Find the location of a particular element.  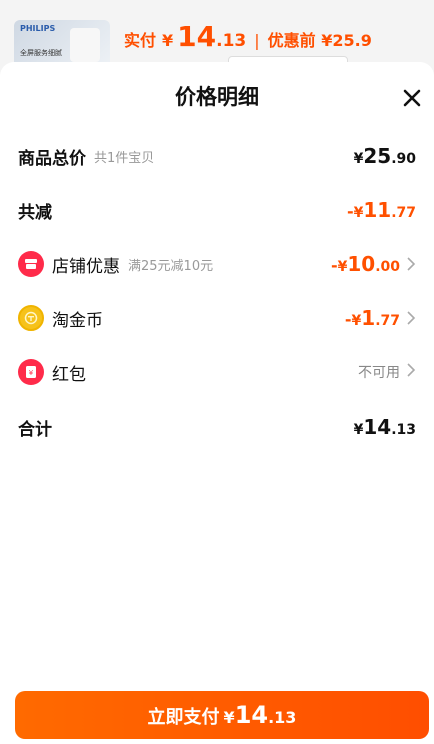

coin-amount: - ¥ 1 .77 is located at coordinates (372, 318).